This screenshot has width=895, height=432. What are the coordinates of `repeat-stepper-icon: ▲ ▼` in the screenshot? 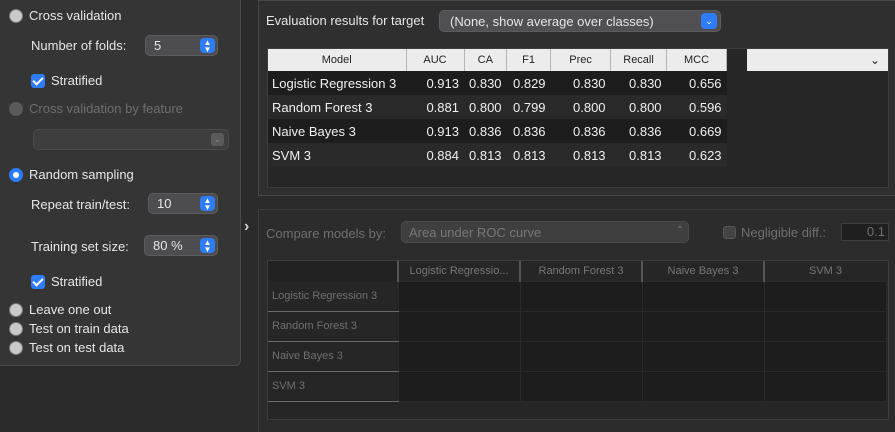 It's located at (207, 203).